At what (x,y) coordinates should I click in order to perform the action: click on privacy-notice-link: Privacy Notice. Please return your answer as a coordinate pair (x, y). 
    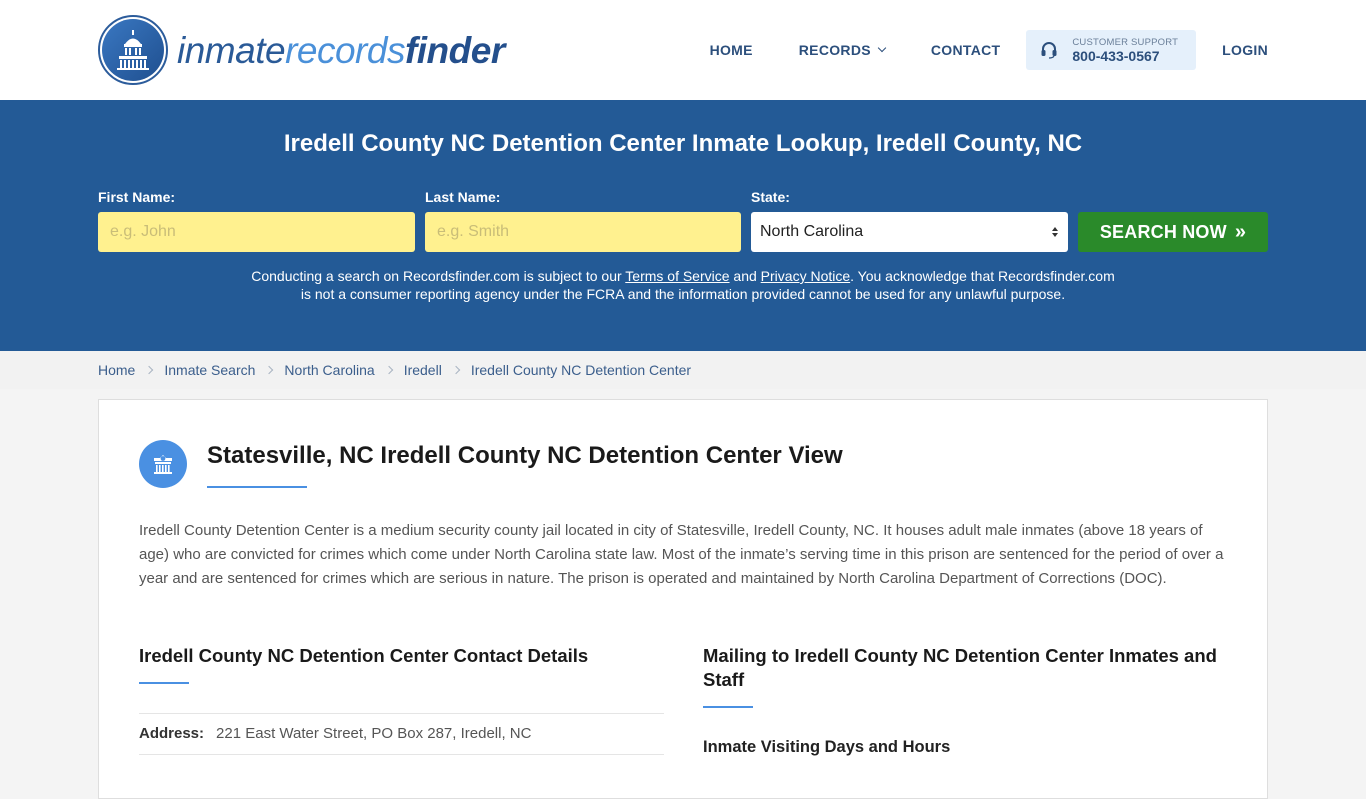
    Looking at the image, I should click on (805, 276).